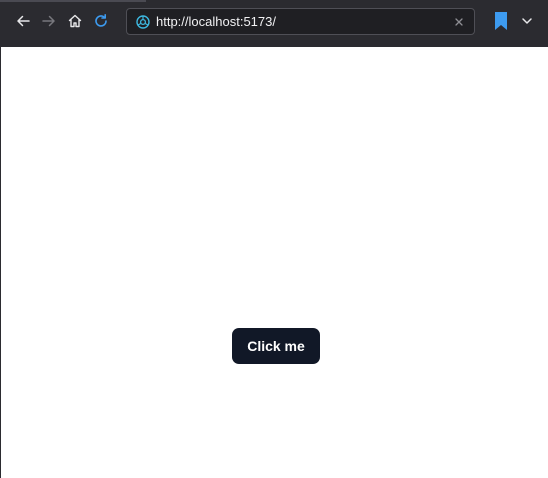 The width and height of the screenshot is (548, 478). I want to click on active-tab-indicator, so click(73, 1).